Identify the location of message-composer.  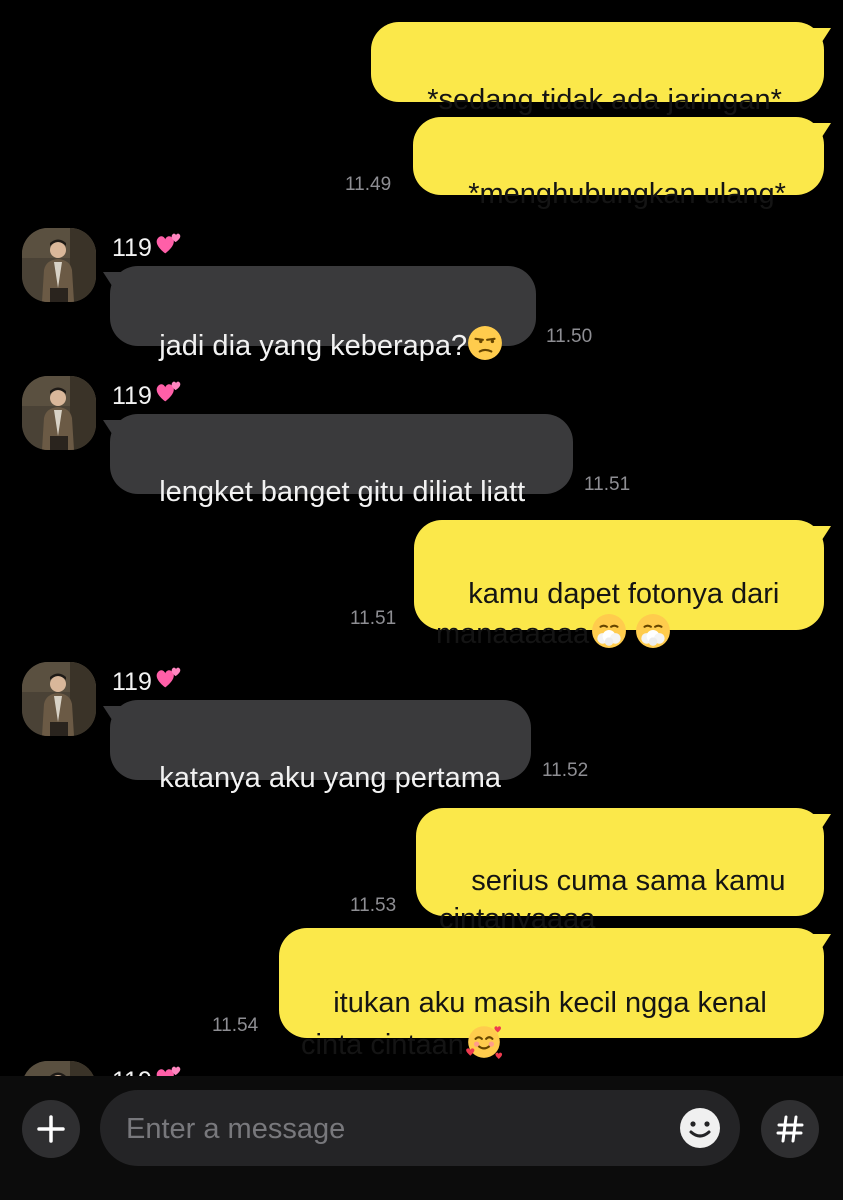
(421, 1138).